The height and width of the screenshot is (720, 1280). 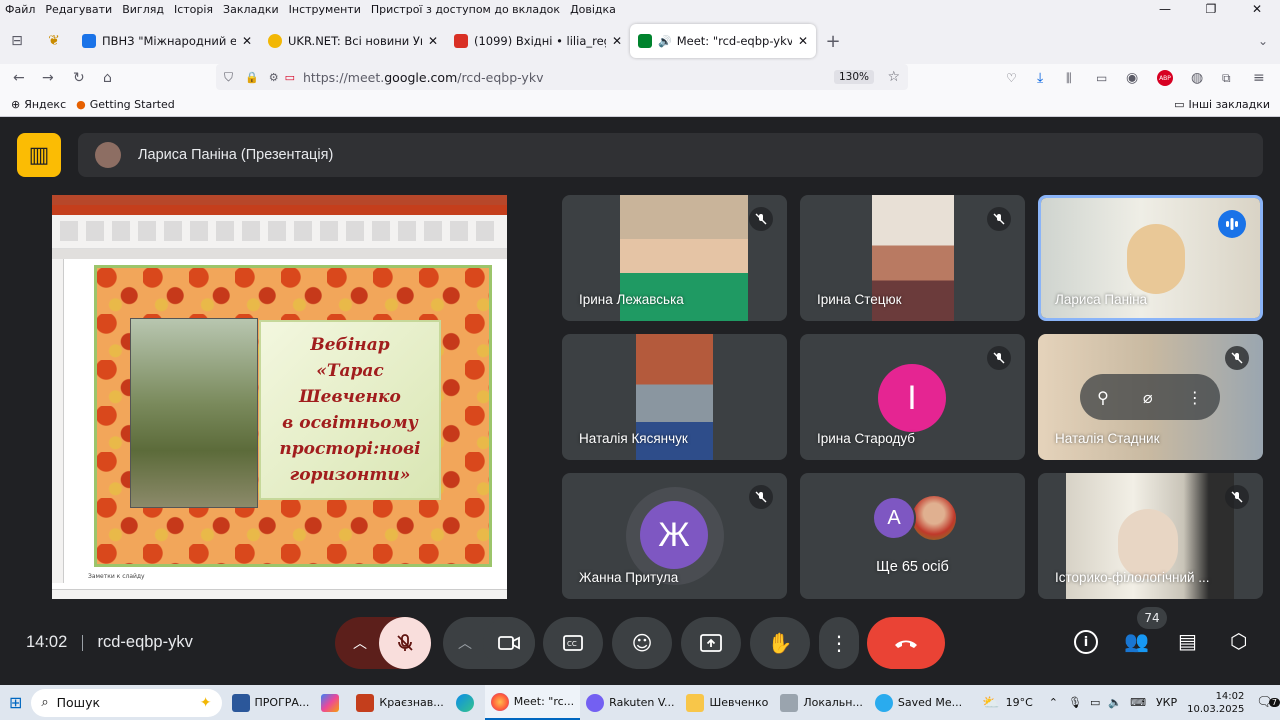 I want to click on mic-options-chevron-icon: ︿, so click(x=360, y=643).